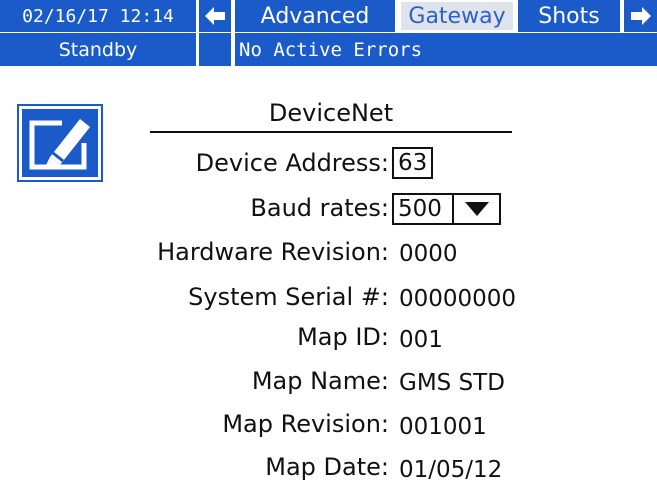 Image resolution: width=657 pixels, height=499 pixels. What do you see at coordinates (292, 163) in the screenshot?
I see `device-address-label: Device Address:` at bounding box center [292, 163].